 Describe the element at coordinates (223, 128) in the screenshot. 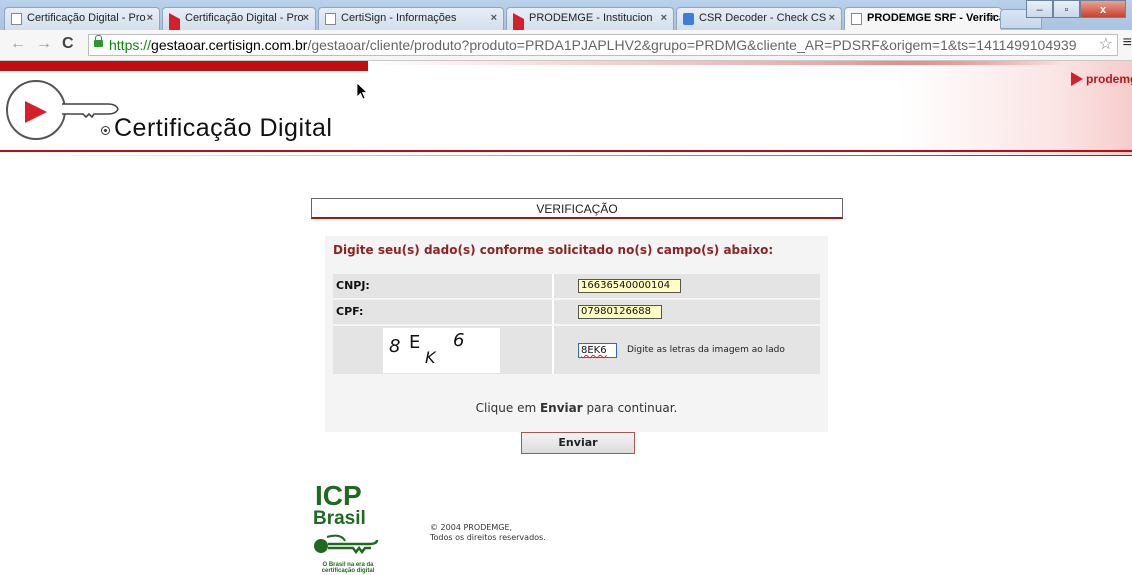

I see `site-title-text: Certificação Digital` at that location.